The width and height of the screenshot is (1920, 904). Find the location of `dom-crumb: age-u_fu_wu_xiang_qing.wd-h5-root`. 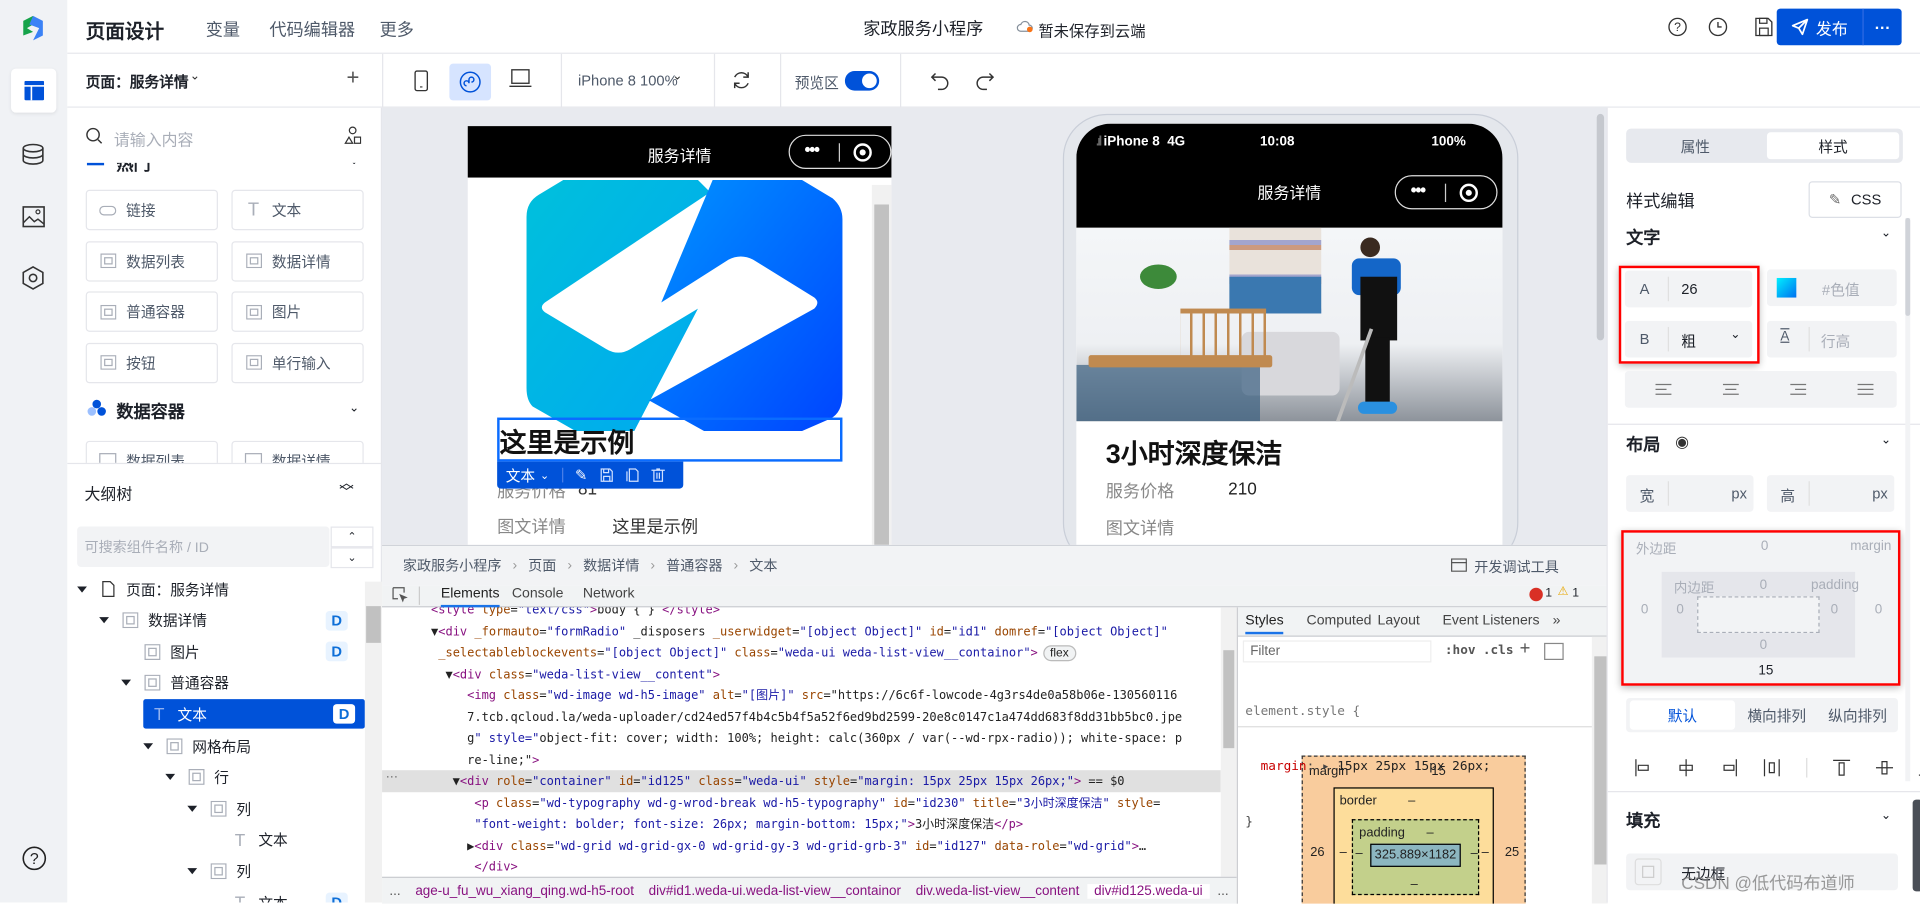

dom-crumb: age-u_fu_wu_xiang_qing.wd-h5-root is located at coordinates (524, 890).